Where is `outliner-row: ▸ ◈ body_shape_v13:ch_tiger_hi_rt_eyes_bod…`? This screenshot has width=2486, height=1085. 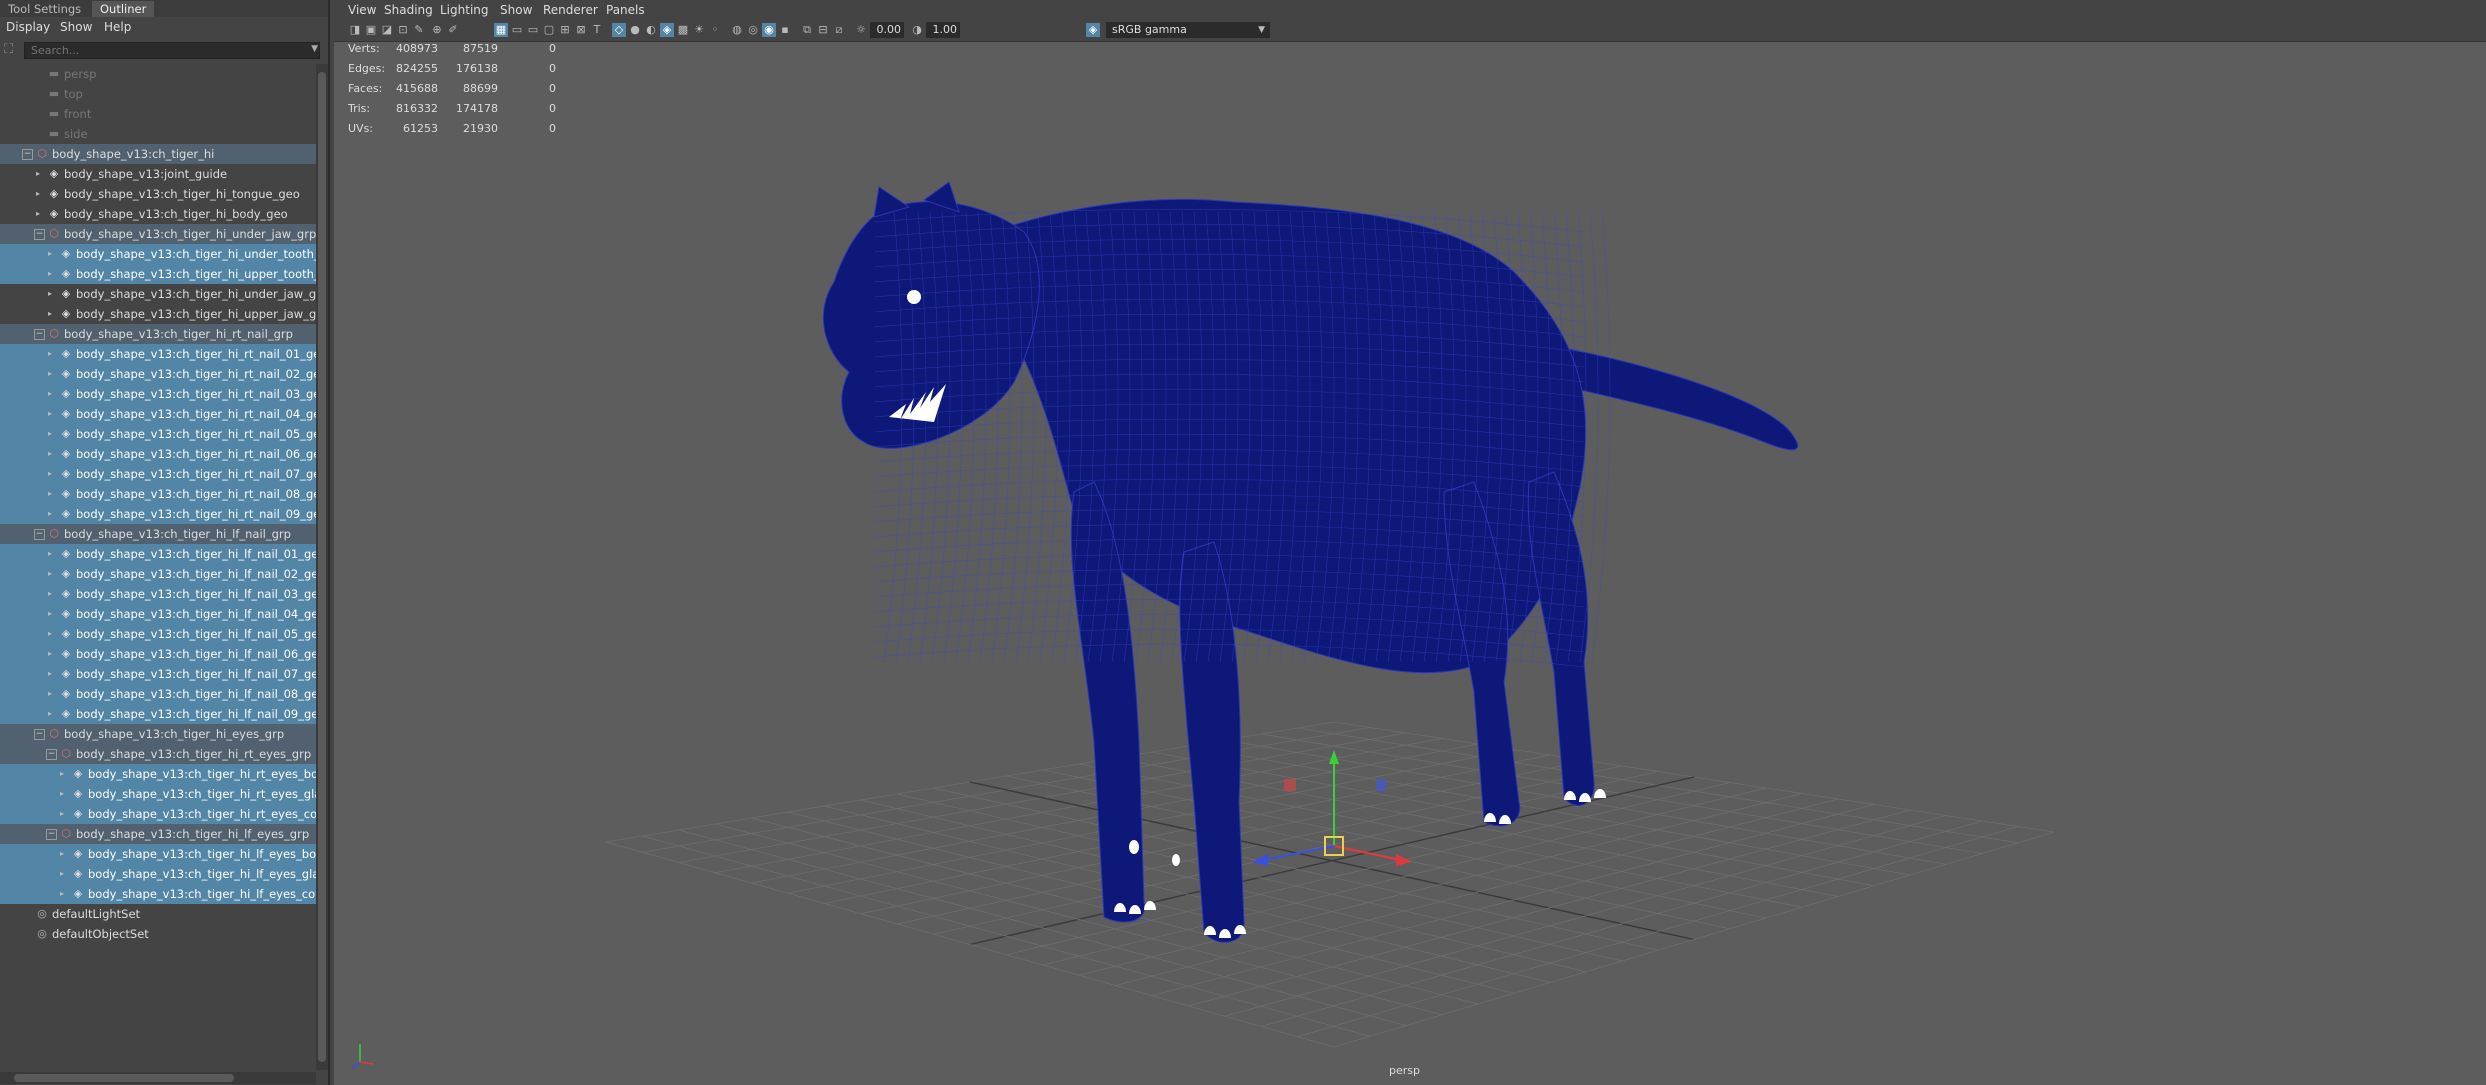
outliner-row: ▸ ◈ body_shape_v13:ch_tiger_hi_rt_eyes_bod… is located at coordinates (158, 774).